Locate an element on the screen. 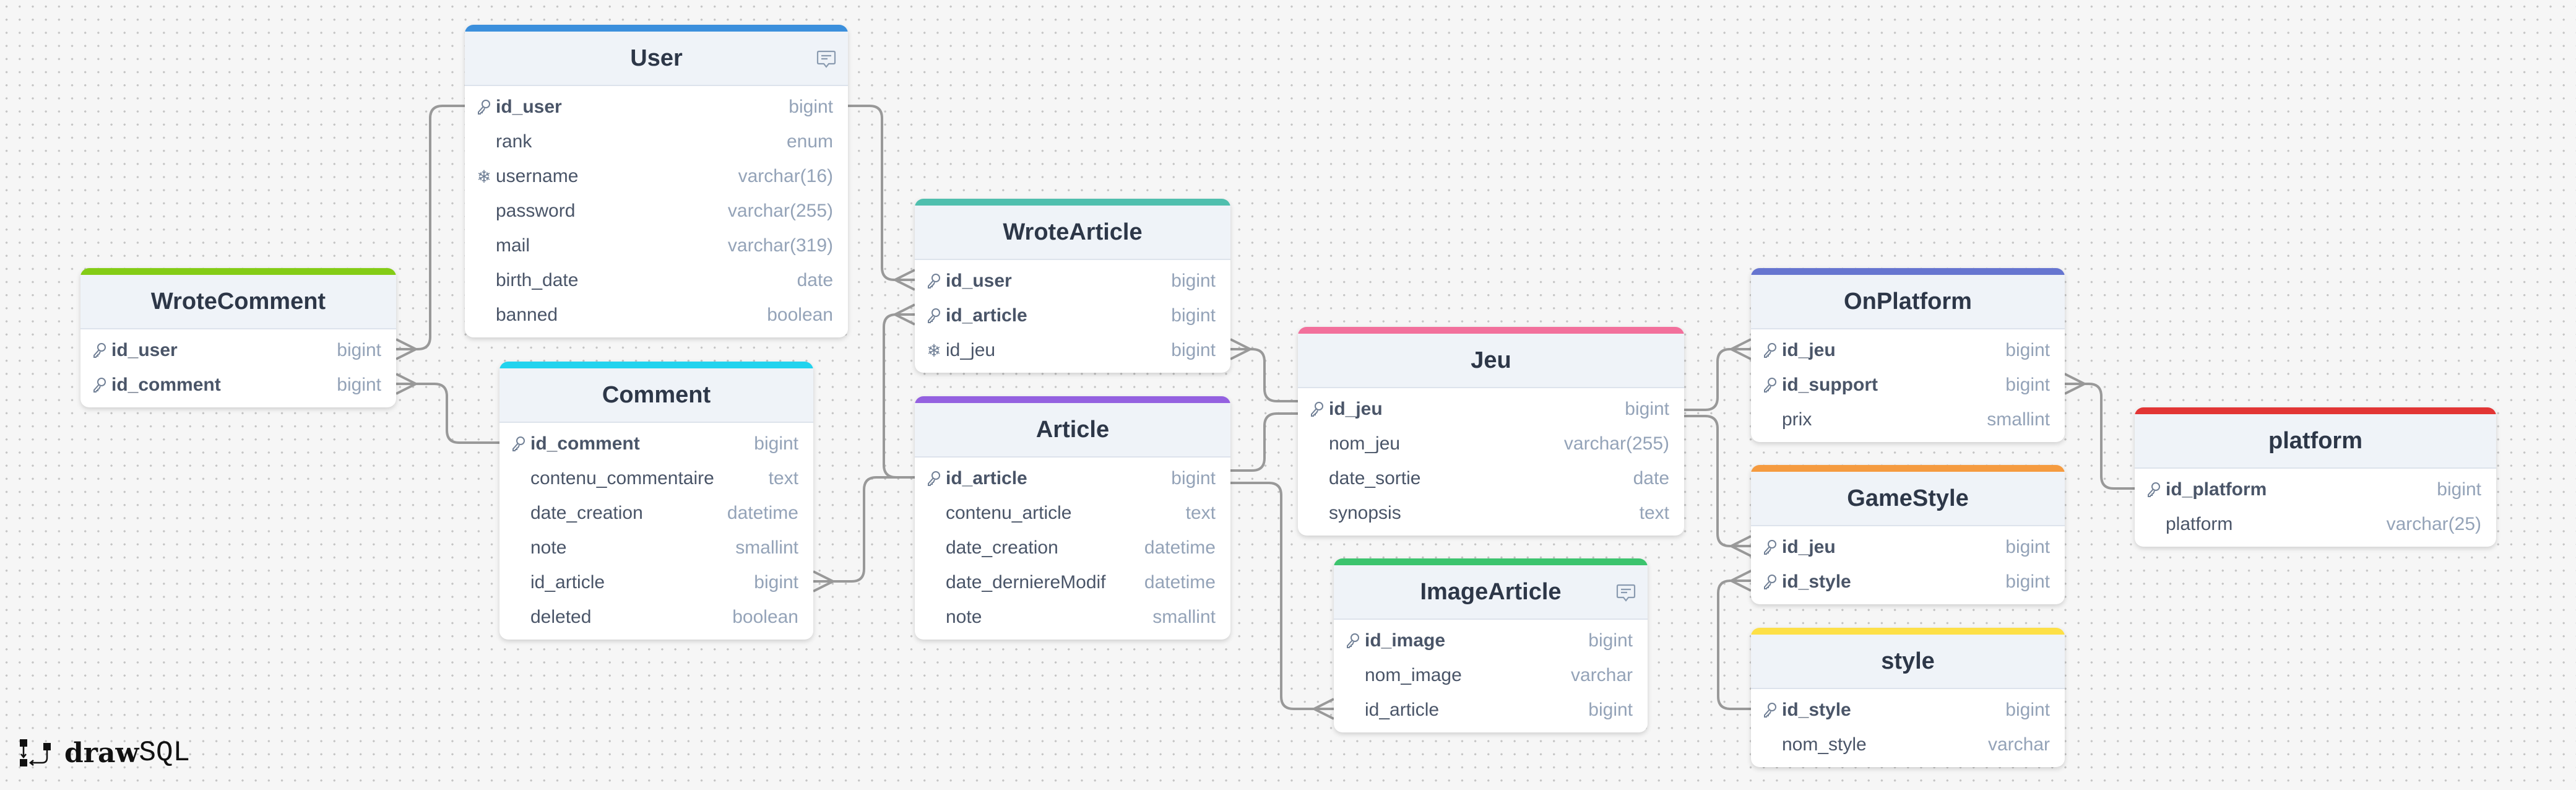 The width and height of the screenshot is (2576, 790). table-header: GameStyle is located at coordinates (1908, 499).